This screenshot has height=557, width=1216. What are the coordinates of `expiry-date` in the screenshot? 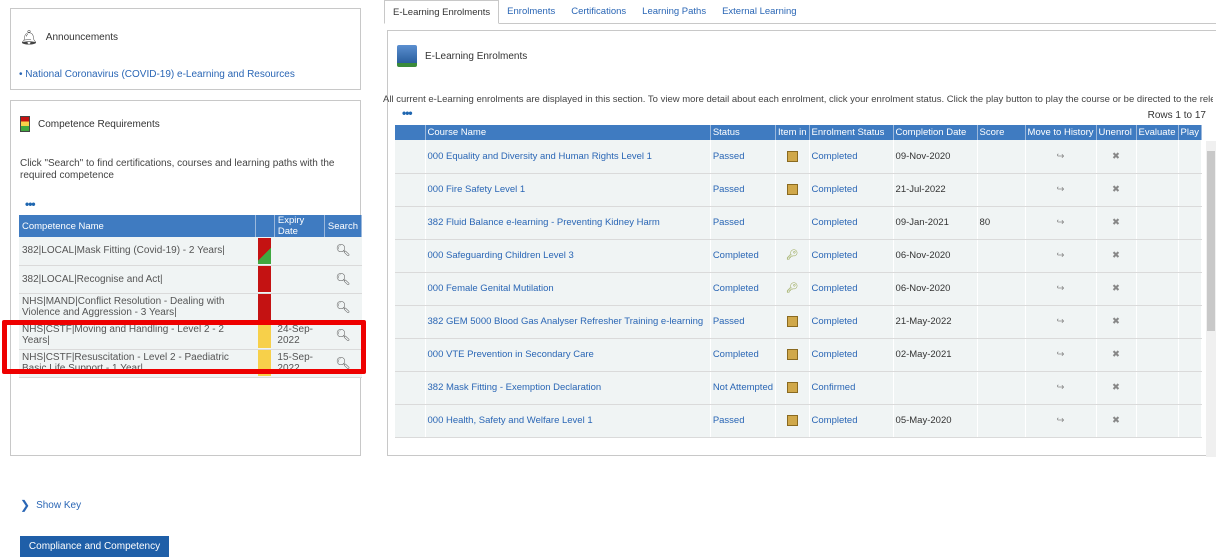 It's located at (299, 251).